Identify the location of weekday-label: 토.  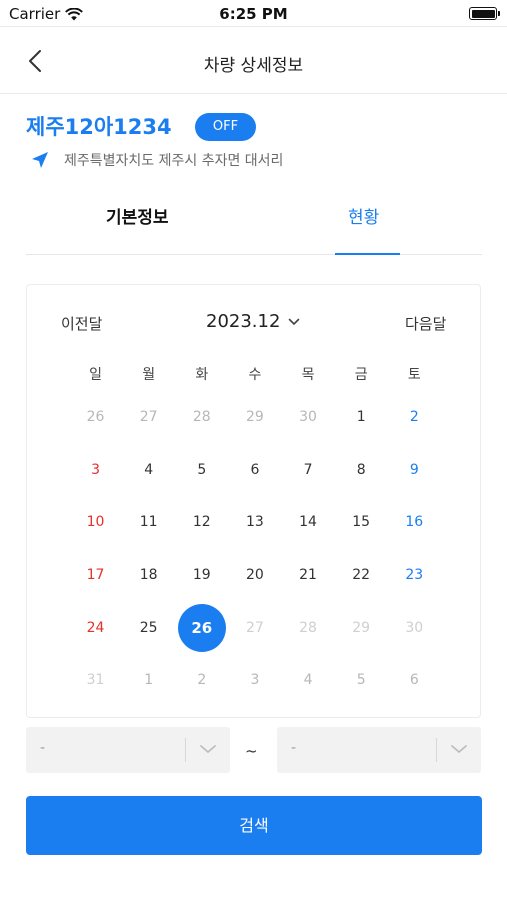
(414, 375).